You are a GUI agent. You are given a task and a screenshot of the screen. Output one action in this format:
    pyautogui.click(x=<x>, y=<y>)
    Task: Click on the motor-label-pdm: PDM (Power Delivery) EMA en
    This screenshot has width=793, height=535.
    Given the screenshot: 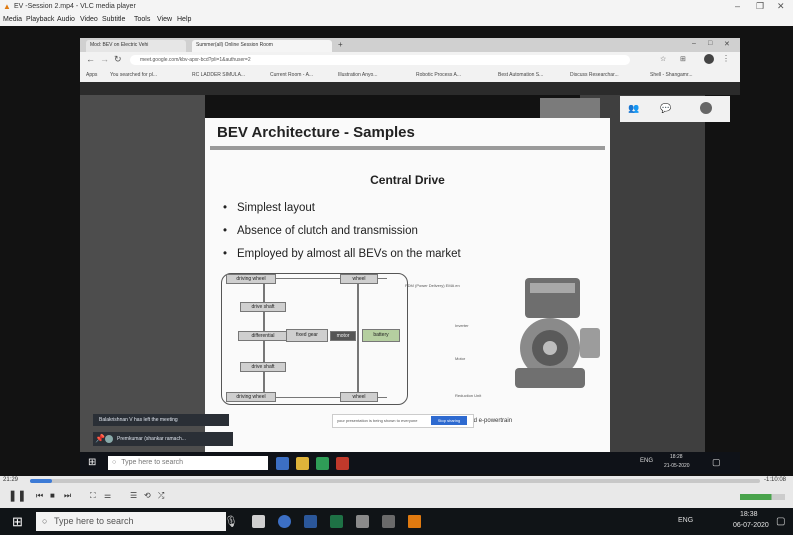 What is the action you would take?
    pyautogui.click(x=432, y=285)
    